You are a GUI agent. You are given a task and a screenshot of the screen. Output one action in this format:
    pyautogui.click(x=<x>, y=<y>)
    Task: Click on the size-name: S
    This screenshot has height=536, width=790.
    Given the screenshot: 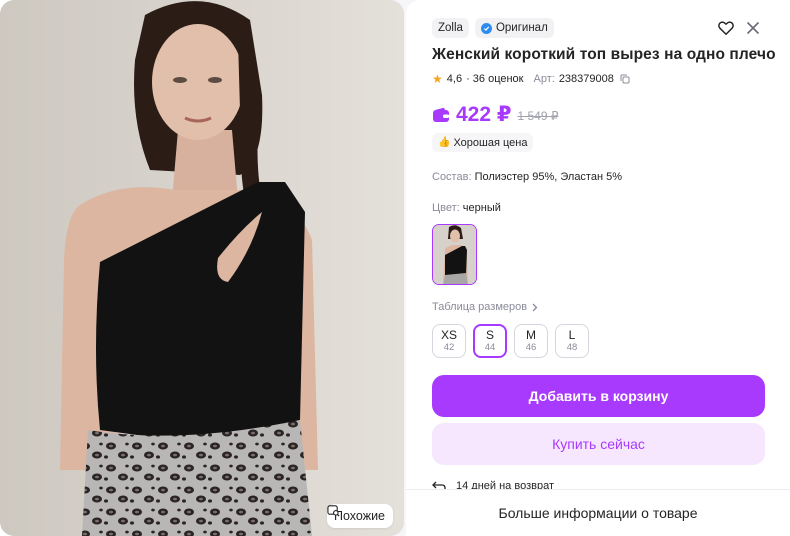 What is the action you would take?
    pyautogui.click(x=489, y=334)
    